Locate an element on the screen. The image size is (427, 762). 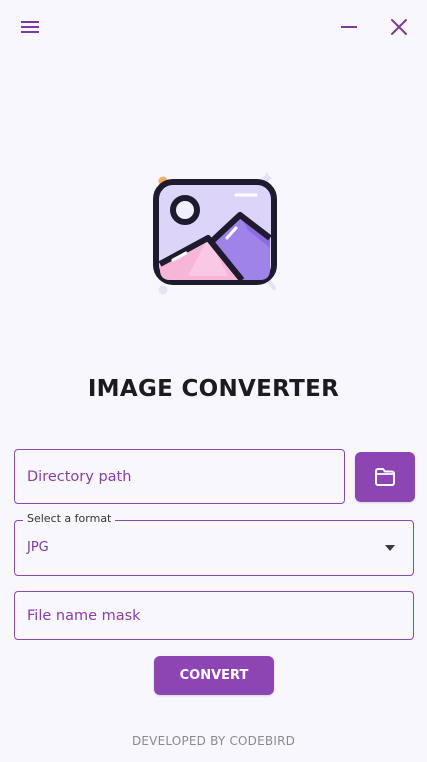
format-selected-value: JPG is located at coordinates (38, 547).